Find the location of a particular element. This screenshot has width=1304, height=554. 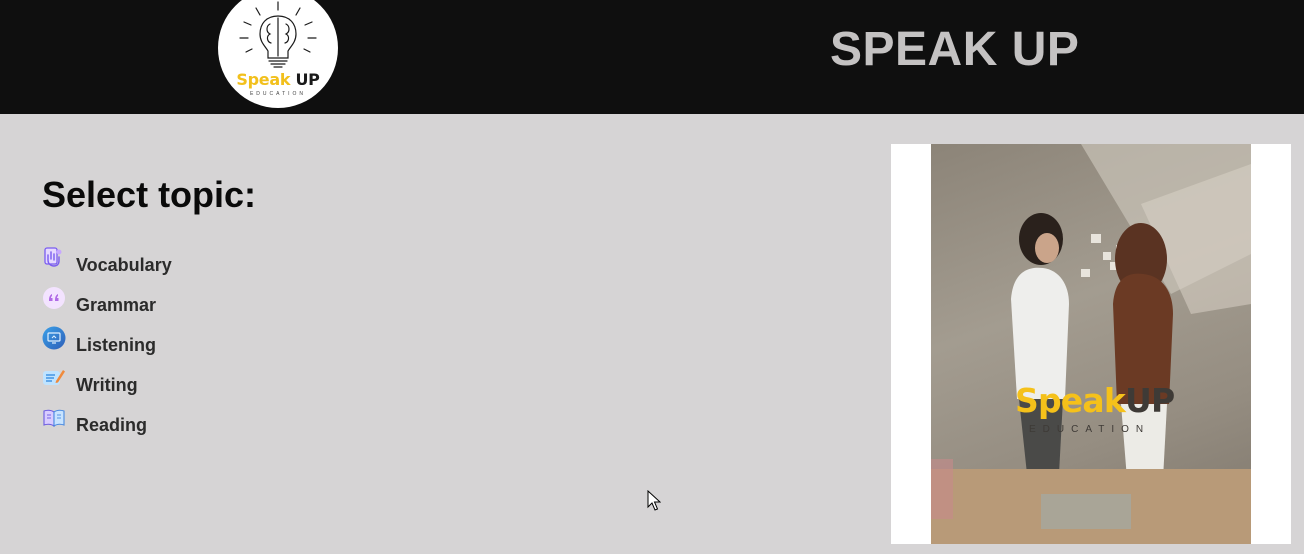

topic-label: Vocabulary is located at coordinates (124, 265).